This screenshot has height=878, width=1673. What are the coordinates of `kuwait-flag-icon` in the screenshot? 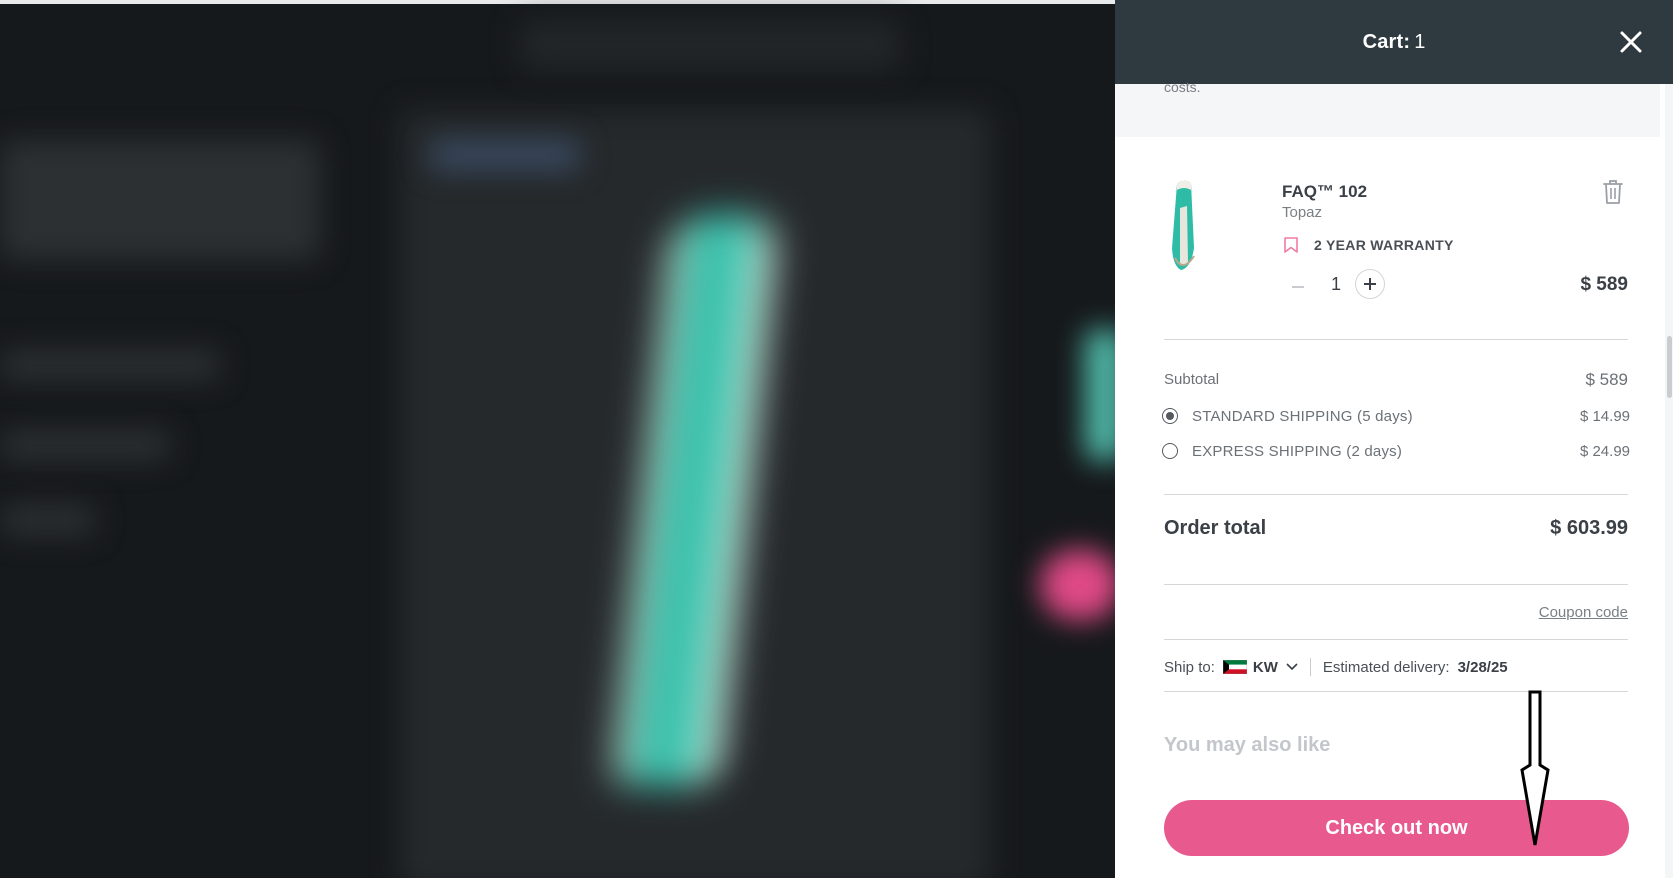 It's located at (1234, 667).